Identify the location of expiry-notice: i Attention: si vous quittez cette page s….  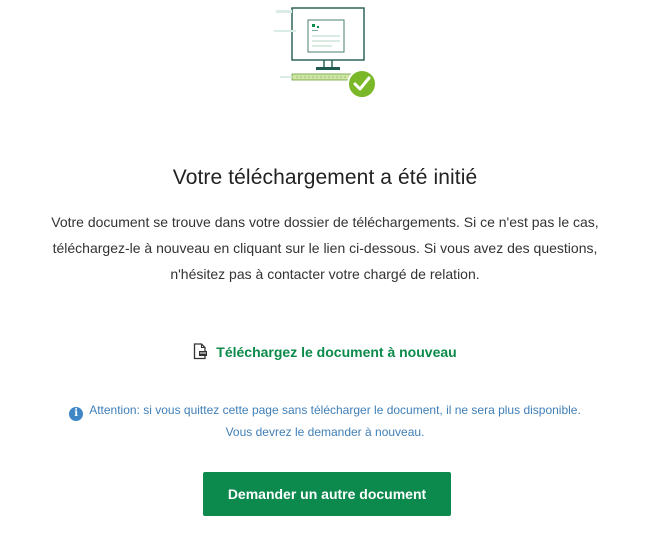
(325, 421).